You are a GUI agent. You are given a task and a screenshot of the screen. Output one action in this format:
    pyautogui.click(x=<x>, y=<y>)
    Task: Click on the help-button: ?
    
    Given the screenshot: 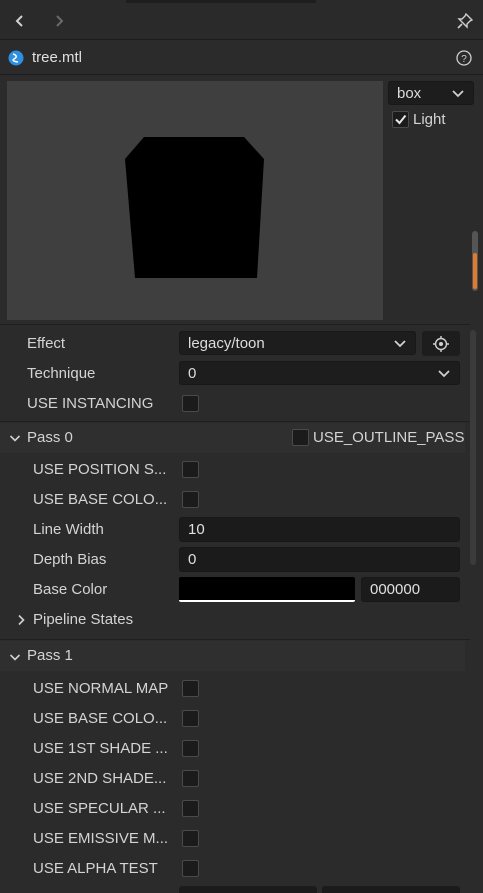 What is the action you would take?
    pyautogui.click(x=464, y=60)
    